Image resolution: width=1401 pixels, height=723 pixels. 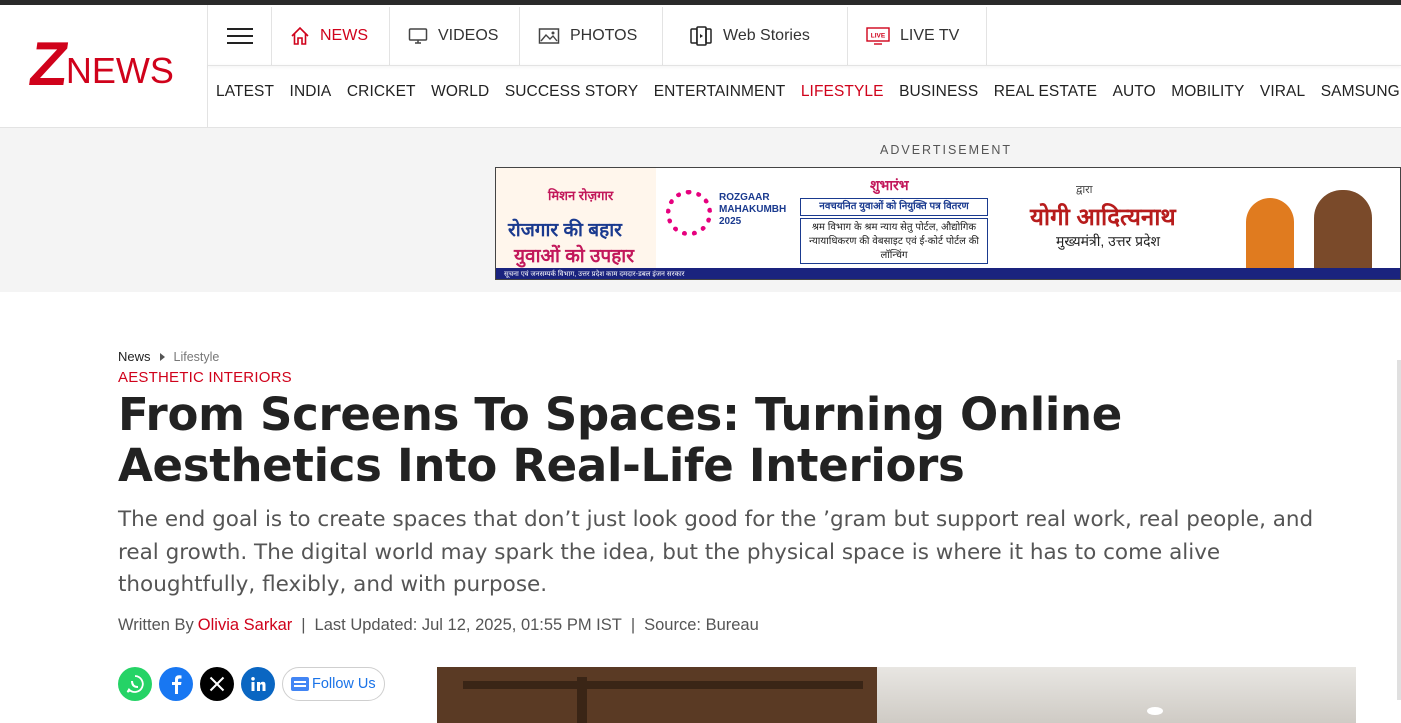 I want to click on hero-shelf-board, so click(x=663, y=685).